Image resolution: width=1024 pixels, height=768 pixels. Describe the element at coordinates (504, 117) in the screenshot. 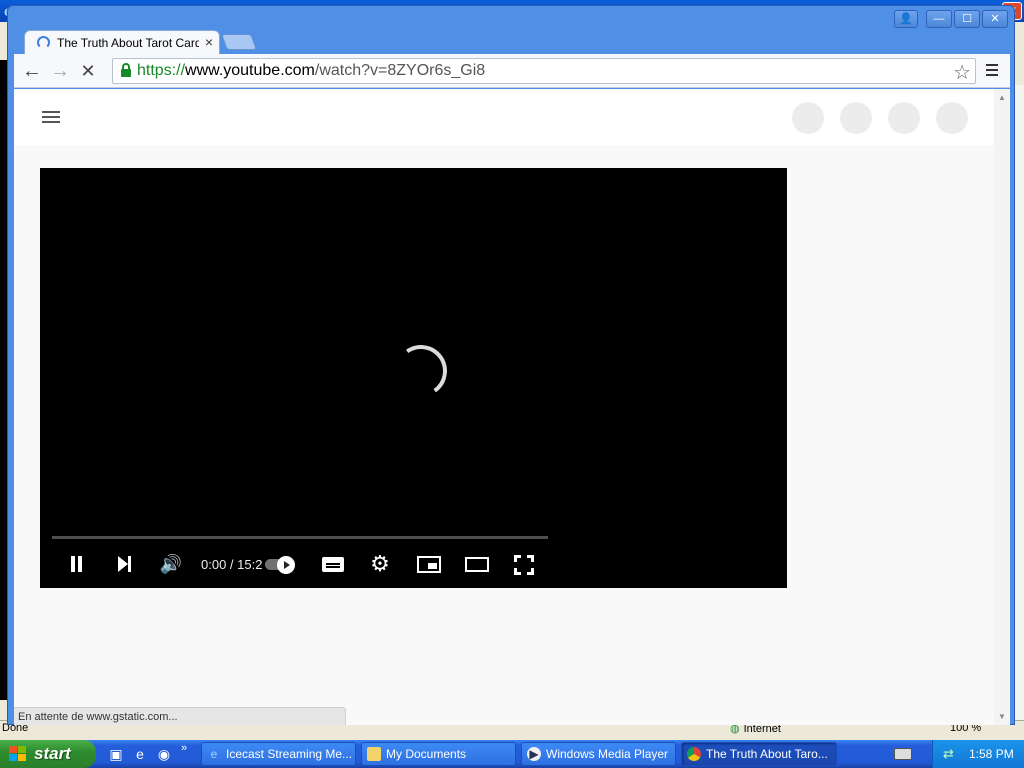

I see `youtube-header` at that location.